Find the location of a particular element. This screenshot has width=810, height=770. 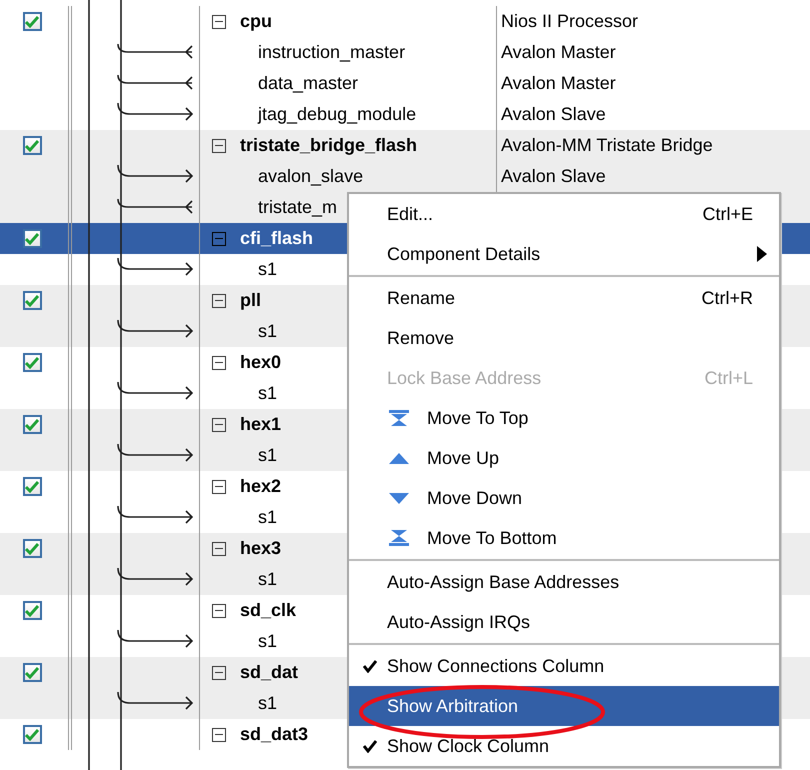

port-name: jtag_debug_module is located at coordinates (337, 114).